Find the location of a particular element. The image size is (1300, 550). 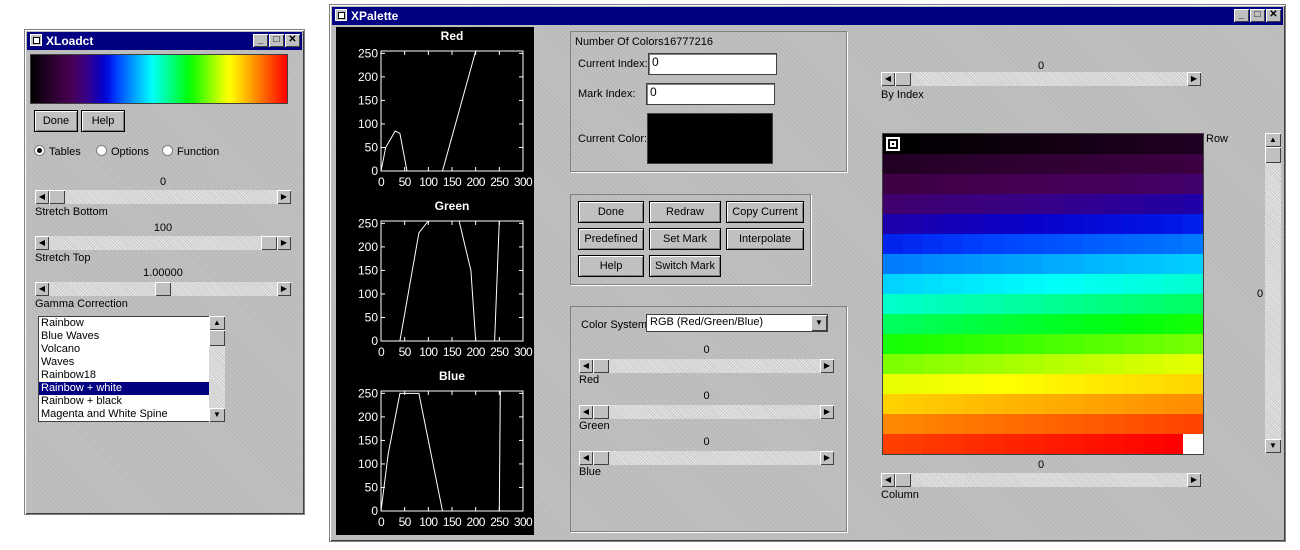

list-item: Magenta and White Spine is located at coordinates (124, 414).